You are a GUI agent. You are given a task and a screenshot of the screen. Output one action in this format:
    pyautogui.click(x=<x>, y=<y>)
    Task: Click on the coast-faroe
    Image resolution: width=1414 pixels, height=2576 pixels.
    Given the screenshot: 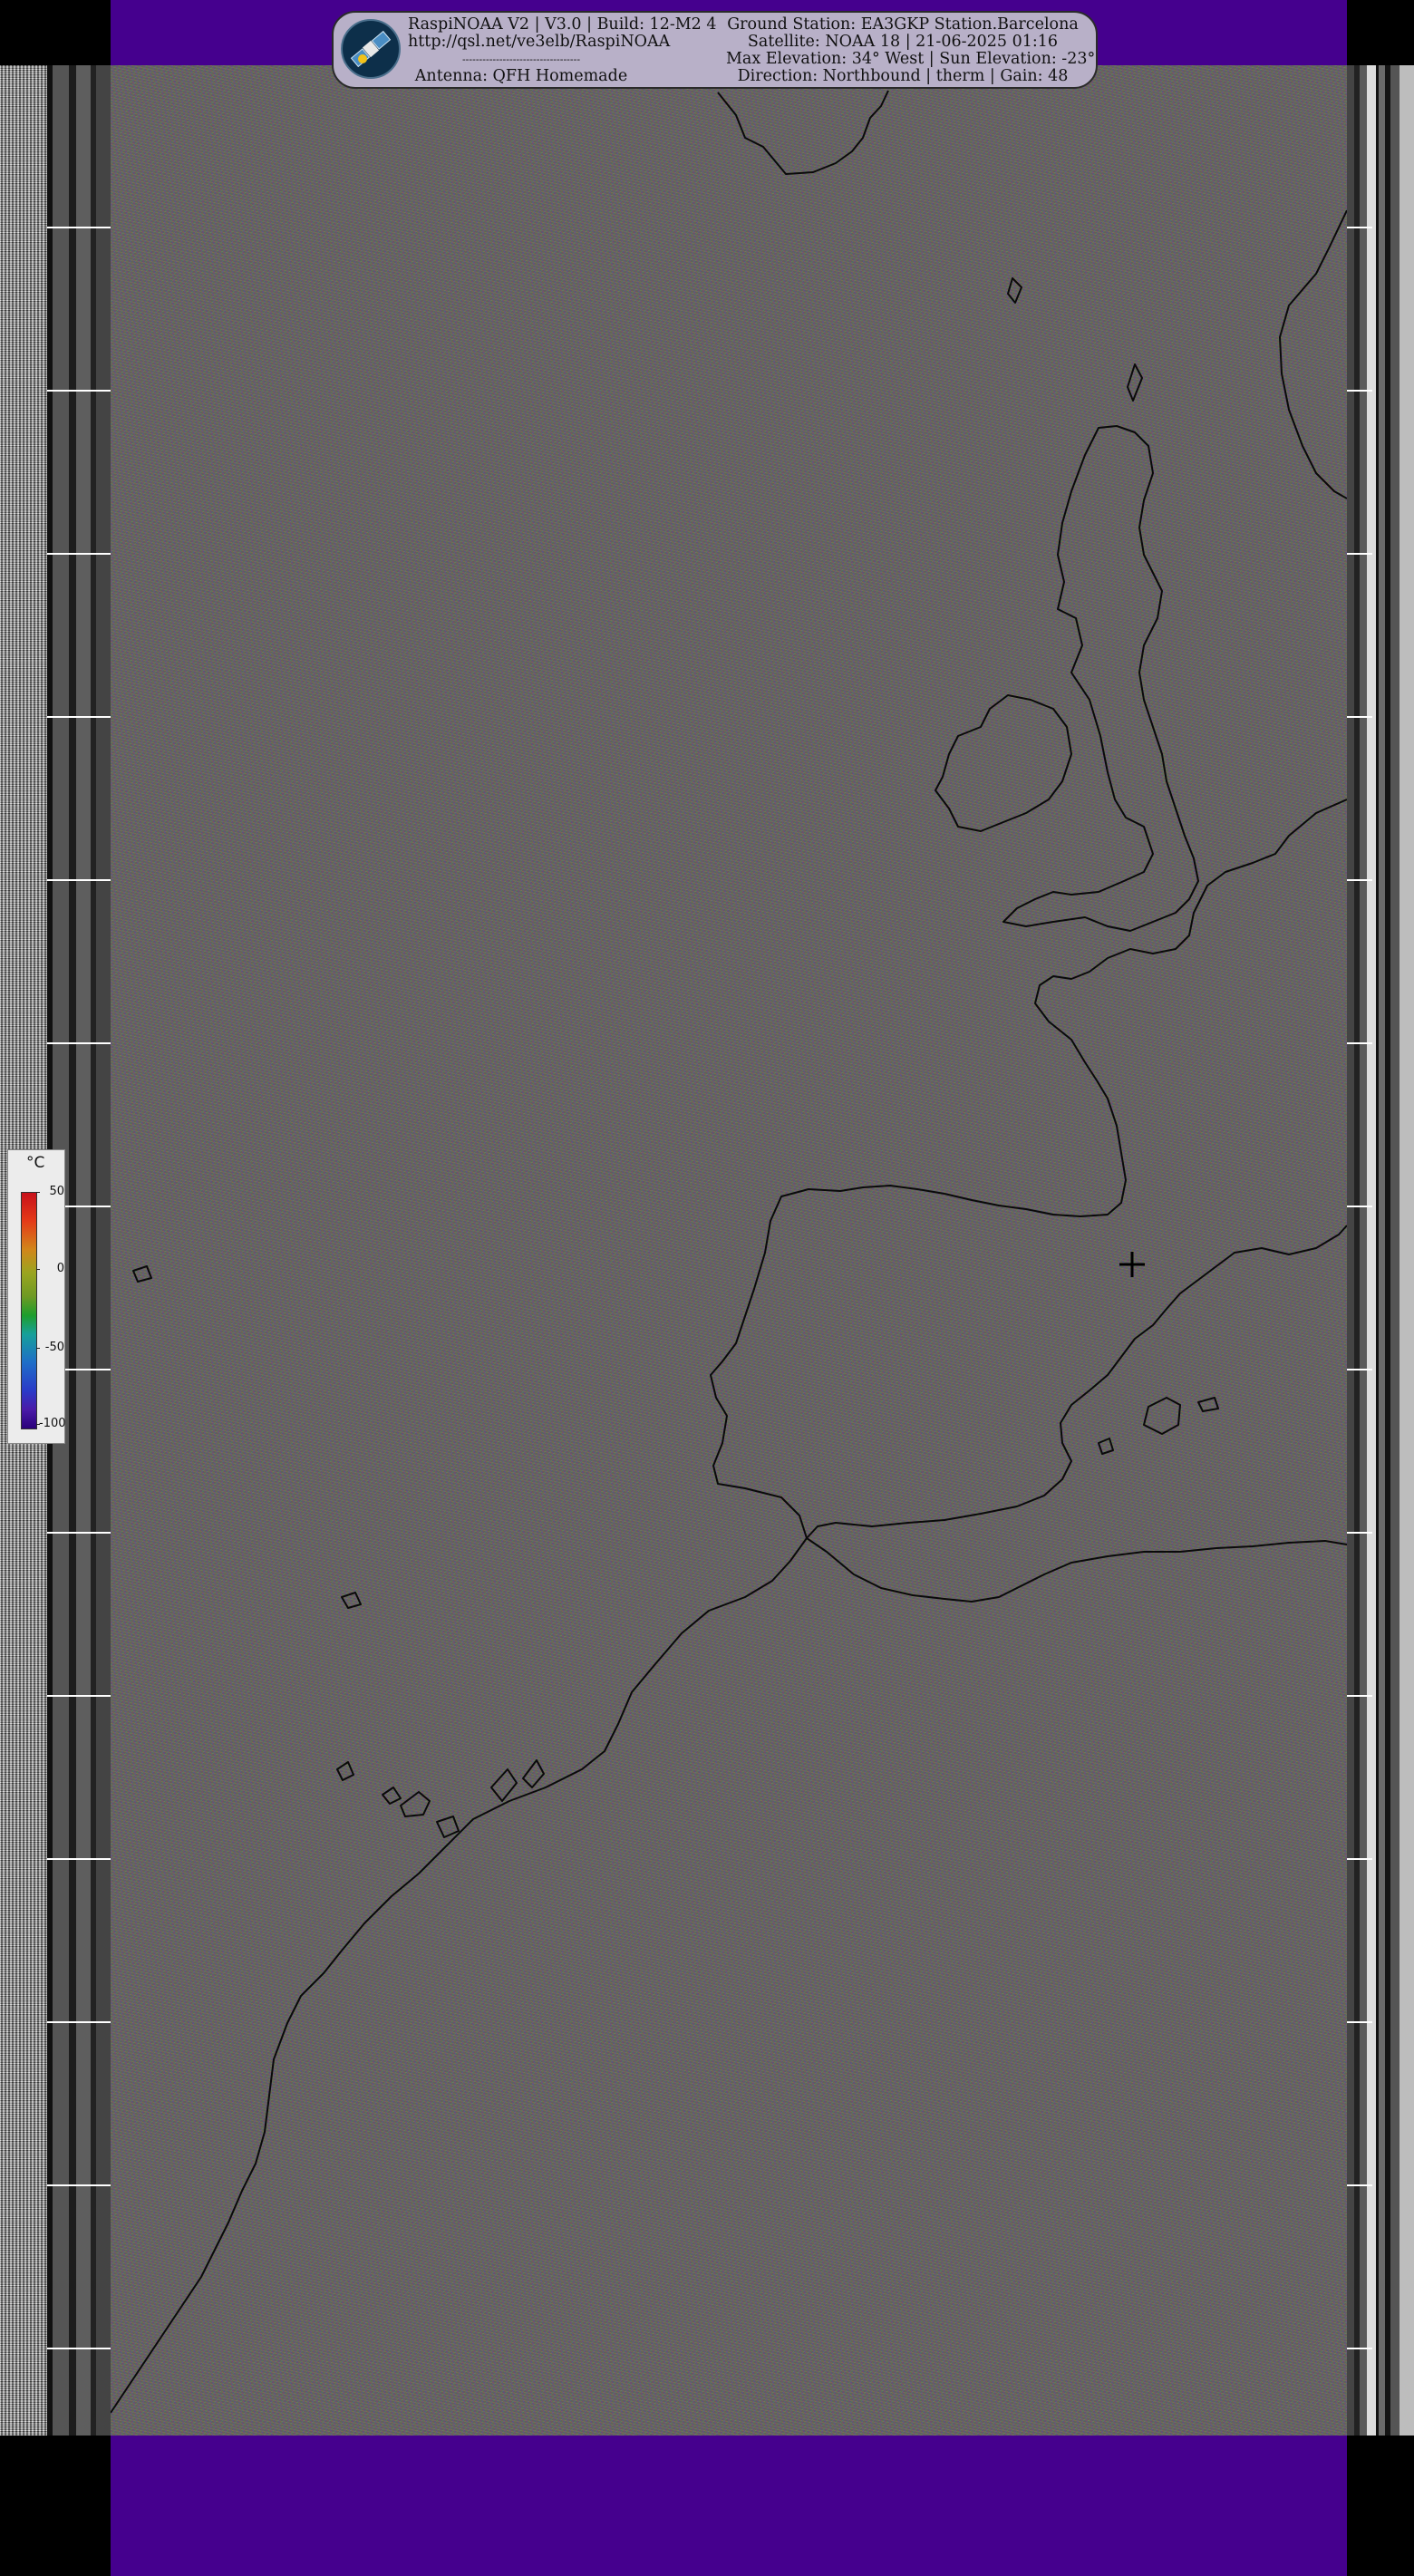 What is the action you would take?
    pyautogui.click(x=1014, y=290)
    